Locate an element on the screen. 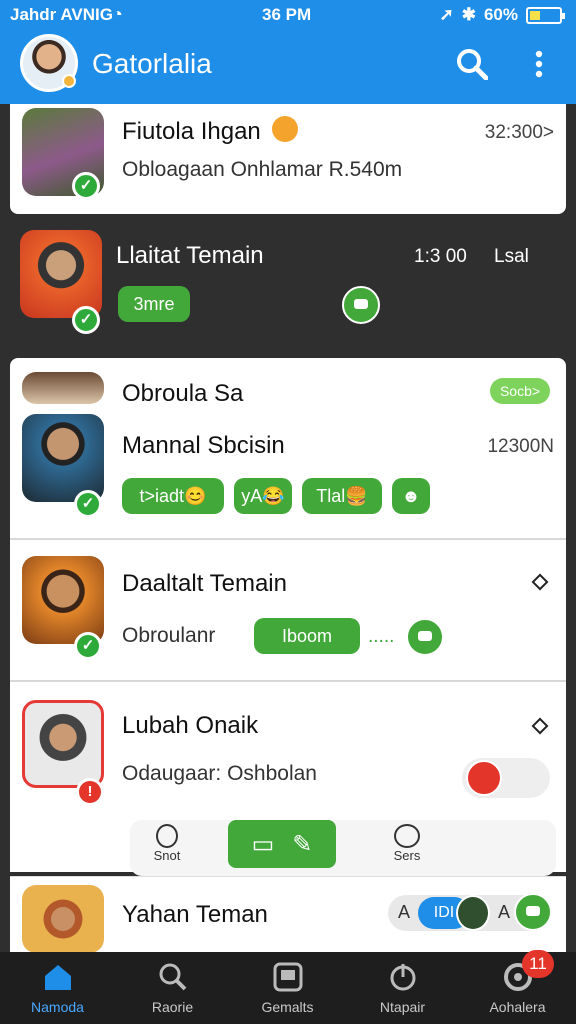 Image resolution: width=576 pixels, height=1024 pixels. status-right: ➚ ✱ 60% is located at coordinates (502, 15).